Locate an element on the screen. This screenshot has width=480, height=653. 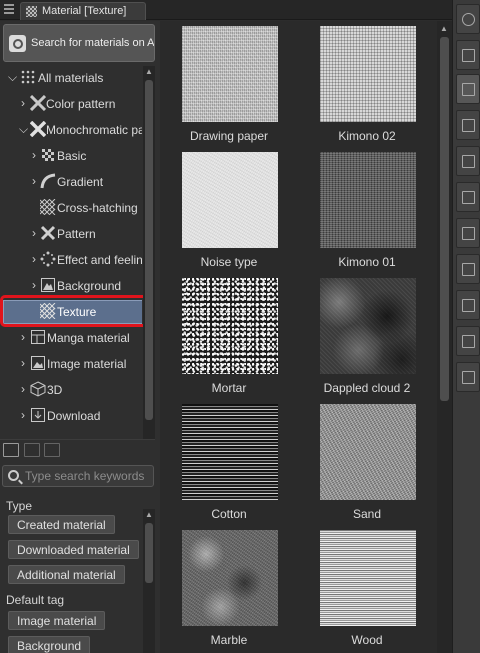
tree-item-gradient: › Gradient is located at coordinates (71, 182).